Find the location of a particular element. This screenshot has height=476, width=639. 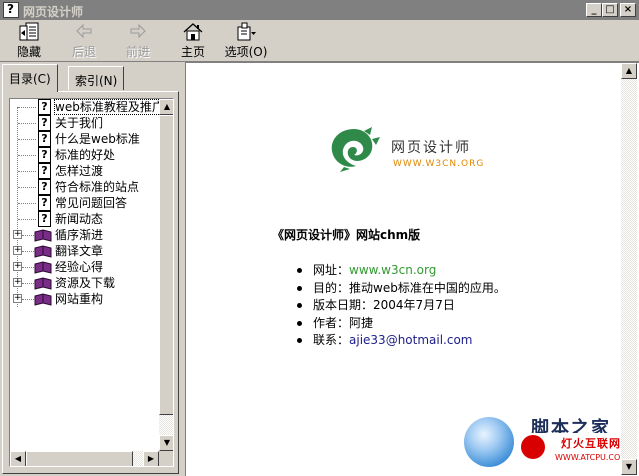

watermark-badge-title: 灯火互联网 is located at coordinates (591, 443).